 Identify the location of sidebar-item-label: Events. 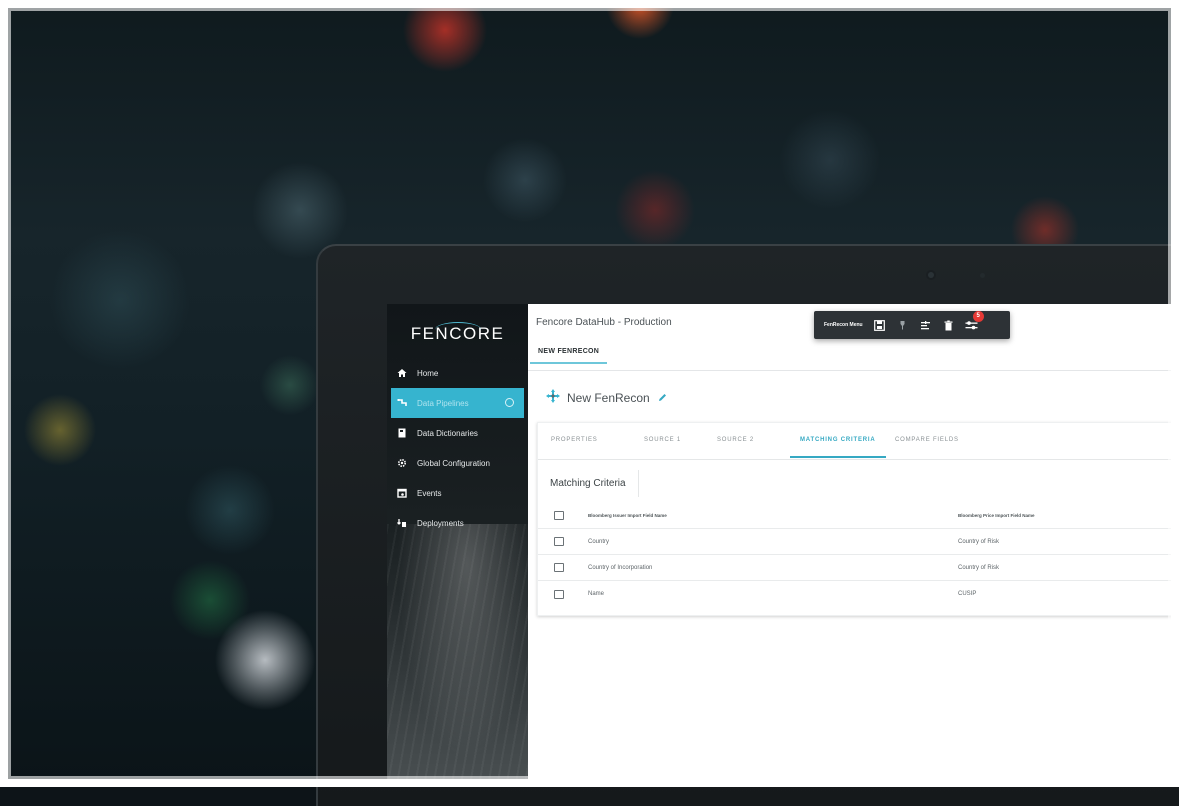
(429, 493).